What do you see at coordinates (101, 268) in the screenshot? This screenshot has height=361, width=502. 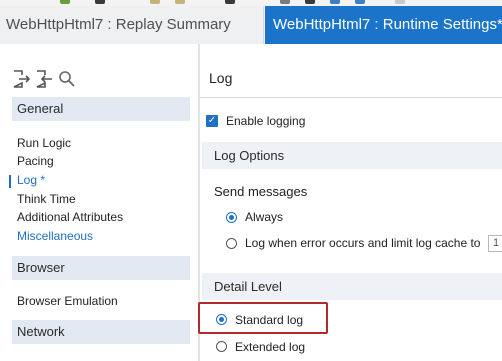 I see `section-header-browser: Browser` at bounding box center [101, 268].